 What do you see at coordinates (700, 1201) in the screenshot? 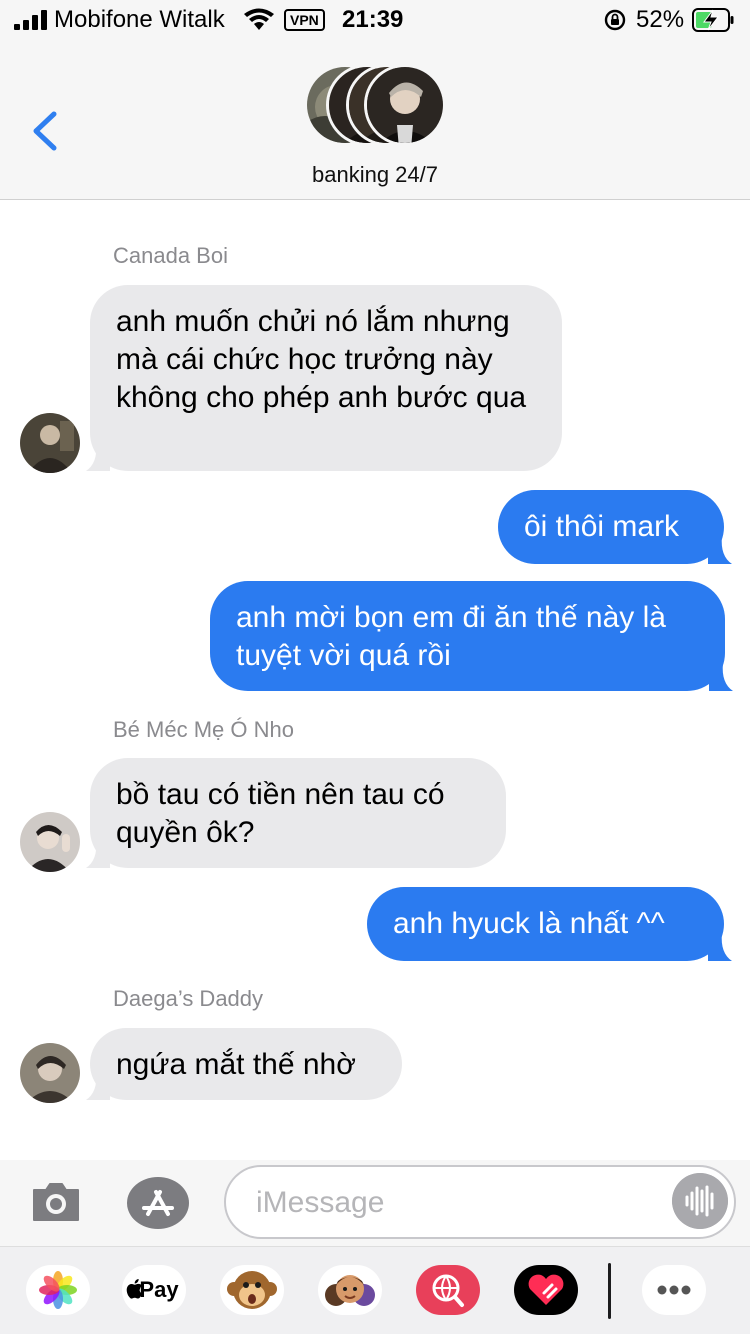
I see `audio-message-button` at bounding box center [700, 1201].